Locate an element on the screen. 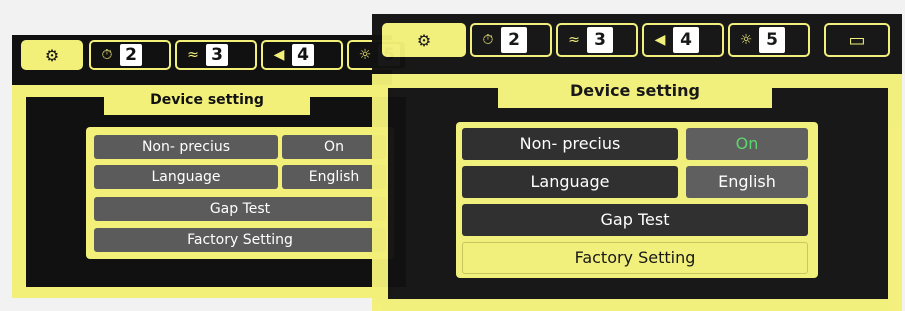 The image size is (905, 311). brightness-value: 5 is located at coordinates (772, 40).